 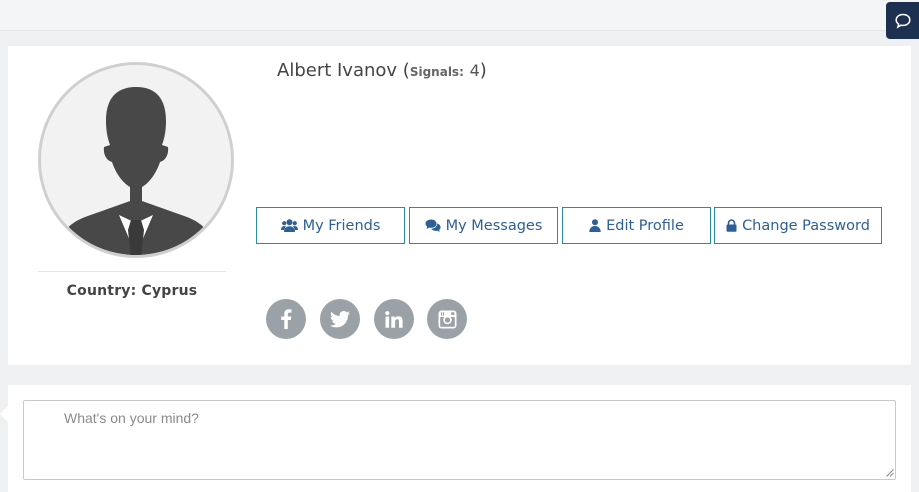 I want to click on chat-toggle-button, so click(x=902, y=20).